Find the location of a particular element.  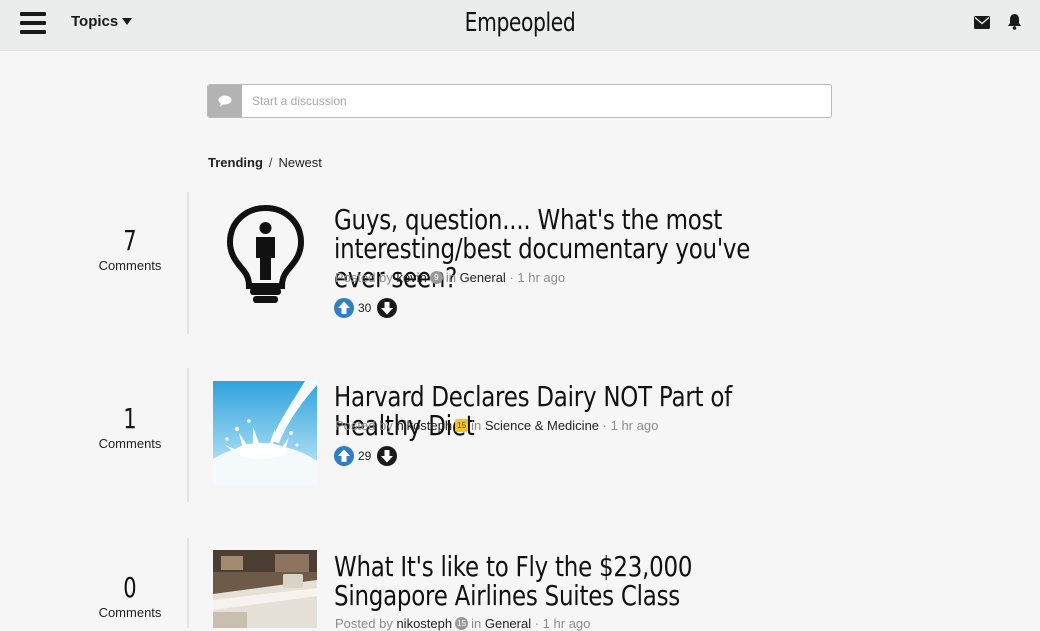

comment-count: 0 is located at coordinates (130, 587).